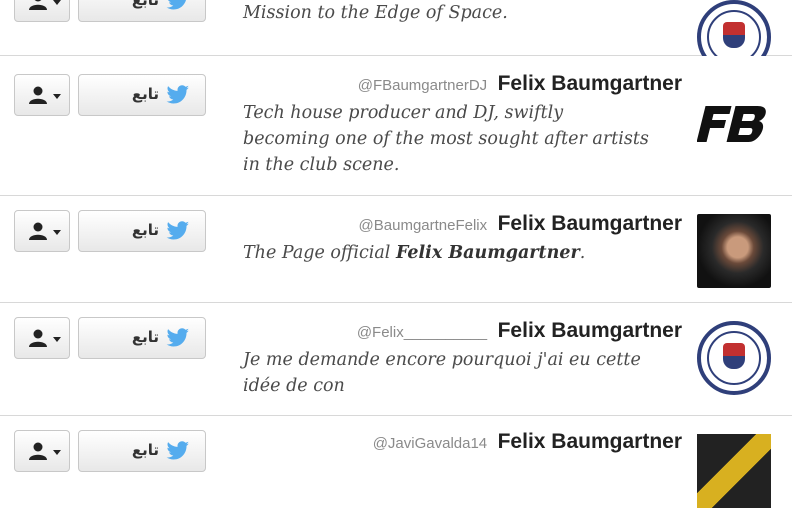 The image size is (792, 508). What do you see at coordinates (294, 386) in the screenshot?
I see `bio-line: idée de con` at bounding box center [294, 386].